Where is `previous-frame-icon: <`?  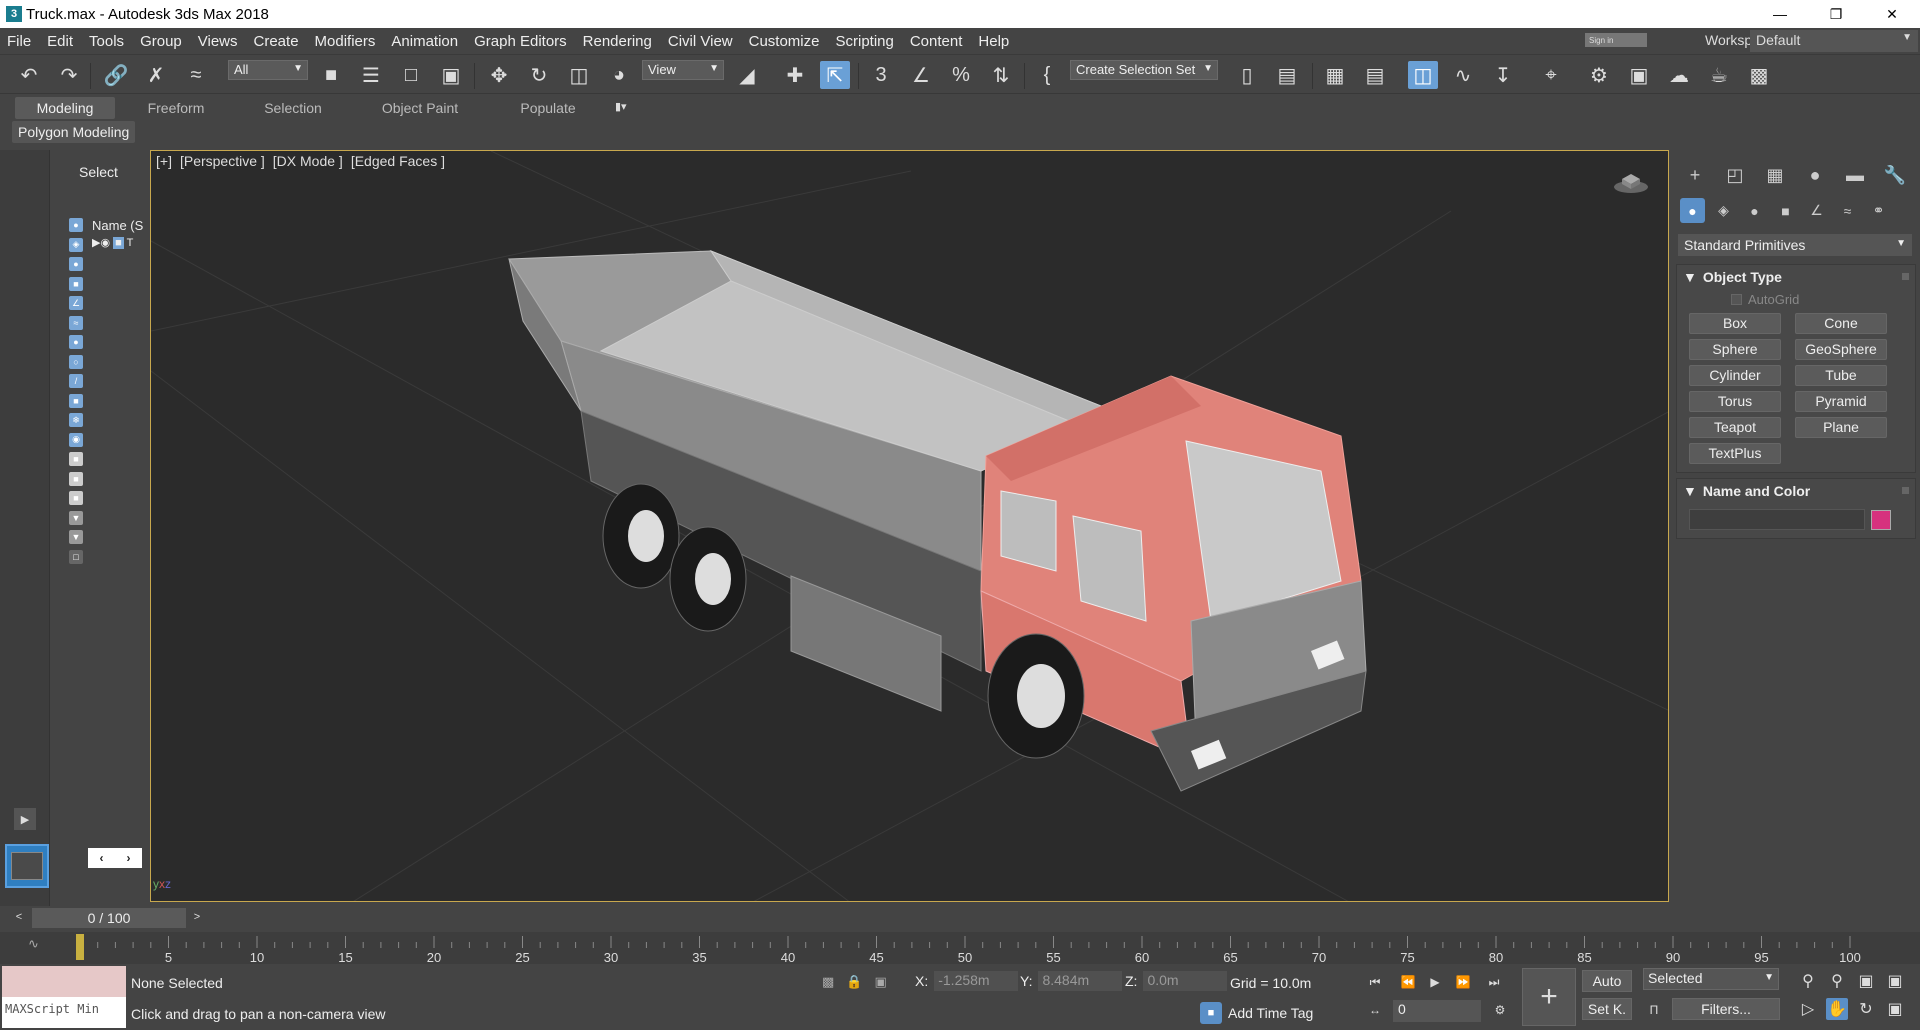 previous-frame-icon: < is located at coordinates (19, 917).